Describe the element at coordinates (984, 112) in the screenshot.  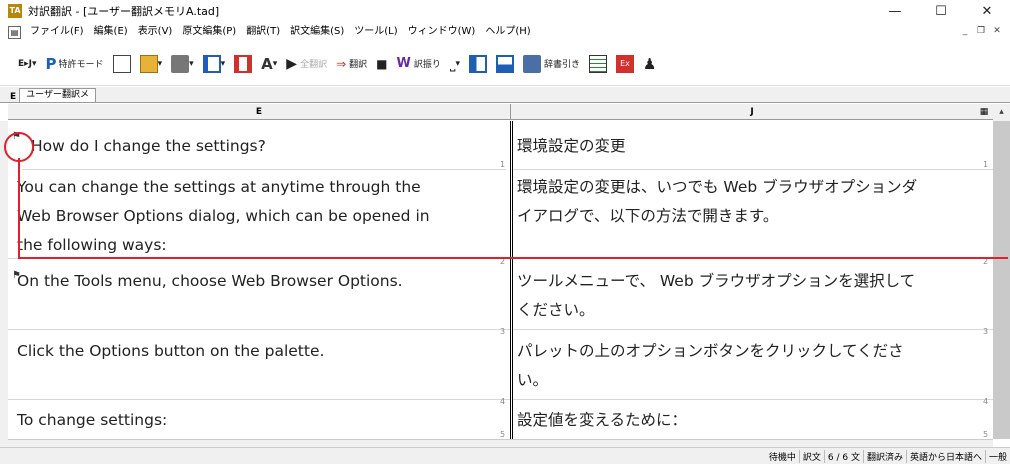
I see `panel-icon: ▦` at that location.